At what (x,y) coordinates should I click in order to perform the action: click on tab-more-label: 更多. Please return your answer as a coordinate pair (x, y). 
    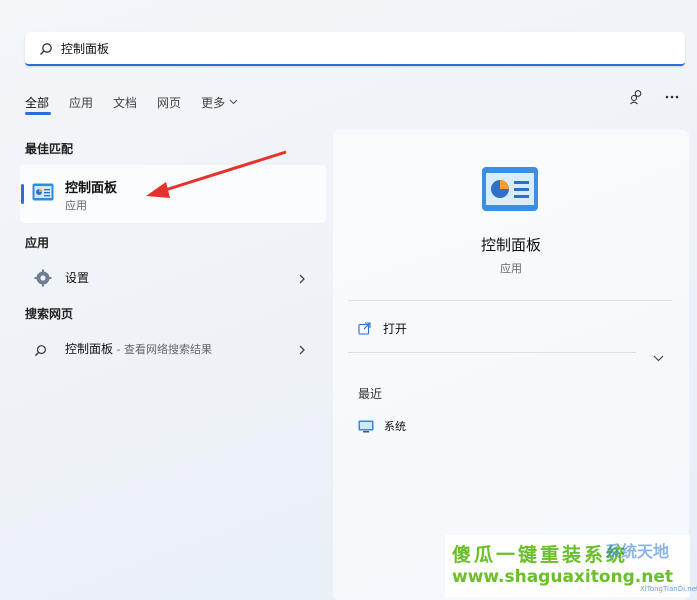
    Looking at the image, I should click on (213, 102).